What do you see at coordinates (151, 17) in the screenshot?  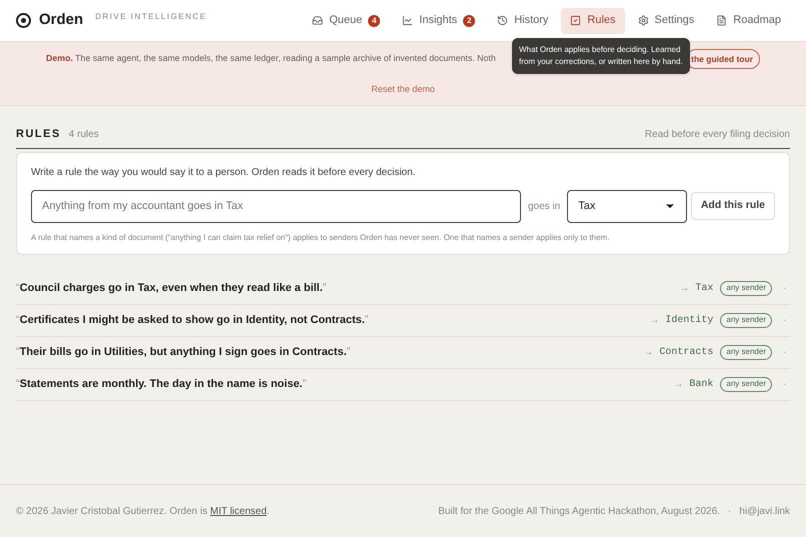 I see `brand-tagline: DRIVE INTELLIGENCE` at bounding box center [151, 17].